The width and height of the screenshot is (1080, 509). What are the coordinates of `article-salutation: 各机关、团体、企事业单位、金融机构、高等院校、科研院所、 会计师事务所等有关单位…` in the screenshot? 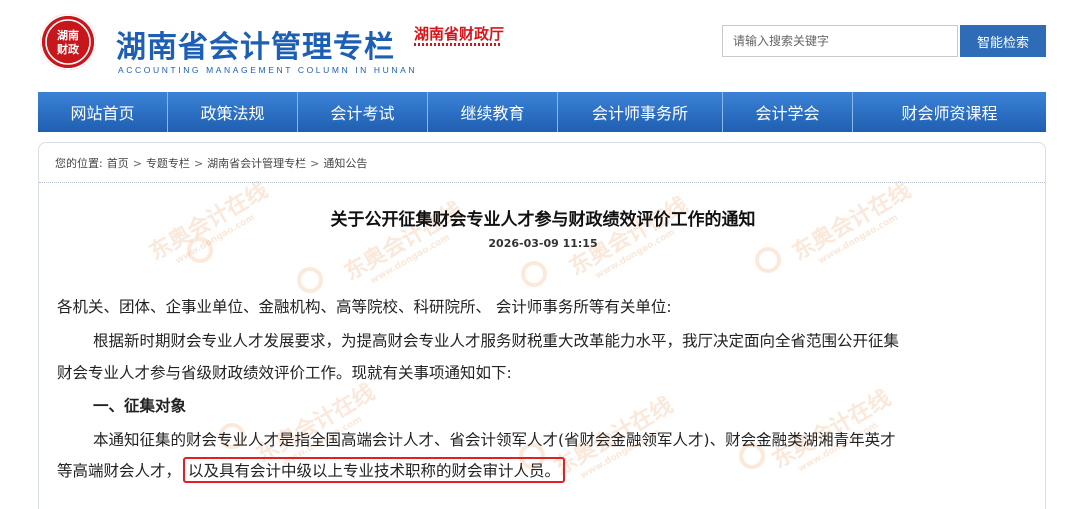 It's located at (364, 307).